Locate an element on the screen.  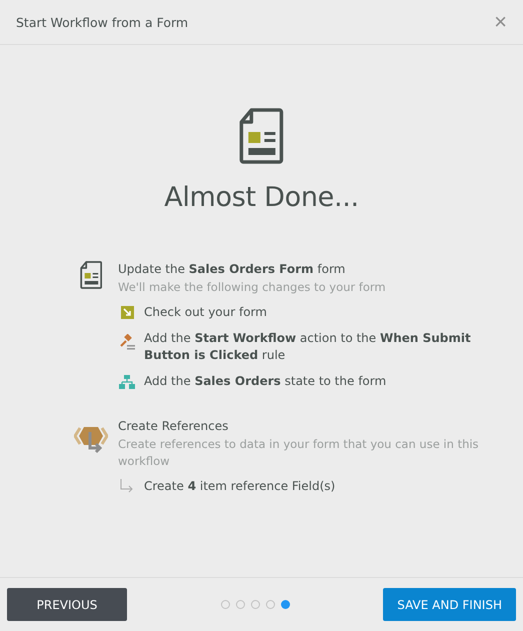
step-text: Create 4 item reference Field(s) is located at coordinates (240, 486).